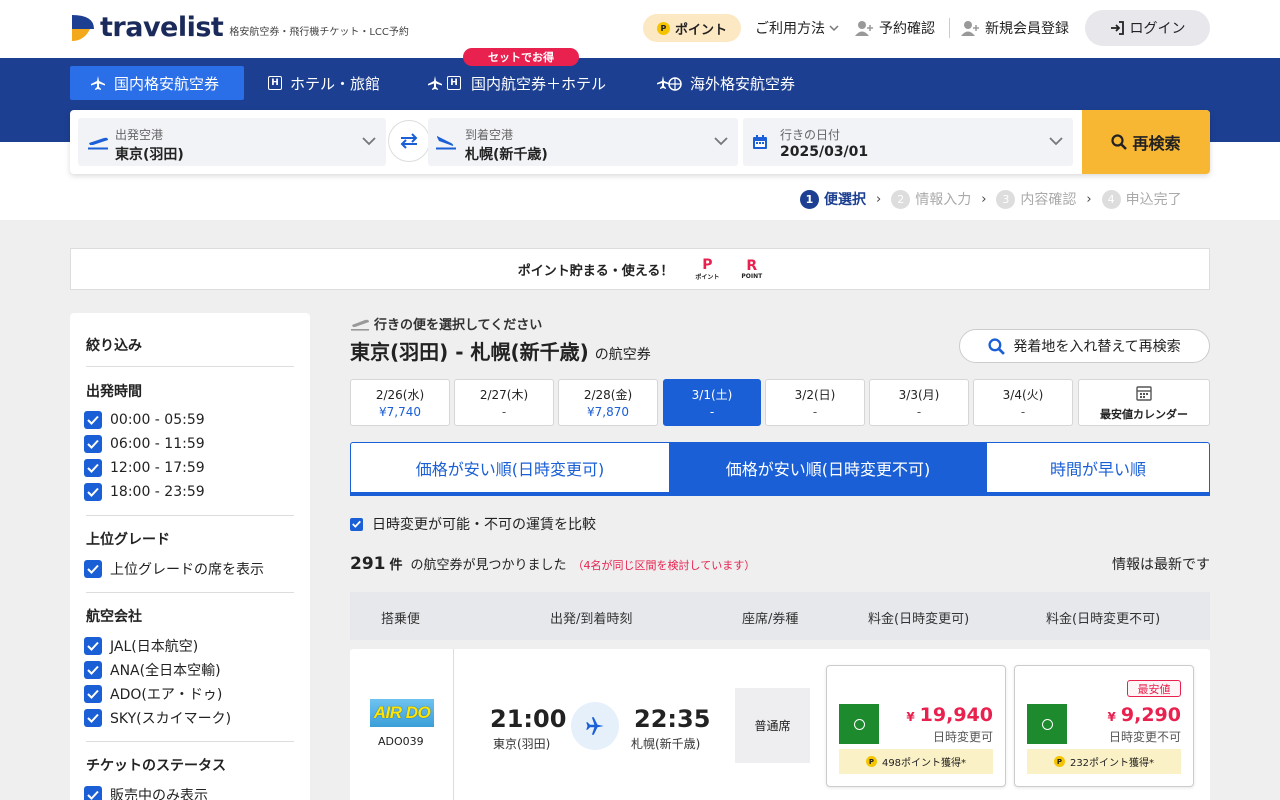  What do you see at coordinates (324, 83) in the screenshot?
I see `tab-hotels: H ホテル・旅館` at bounding box center [324, 83].